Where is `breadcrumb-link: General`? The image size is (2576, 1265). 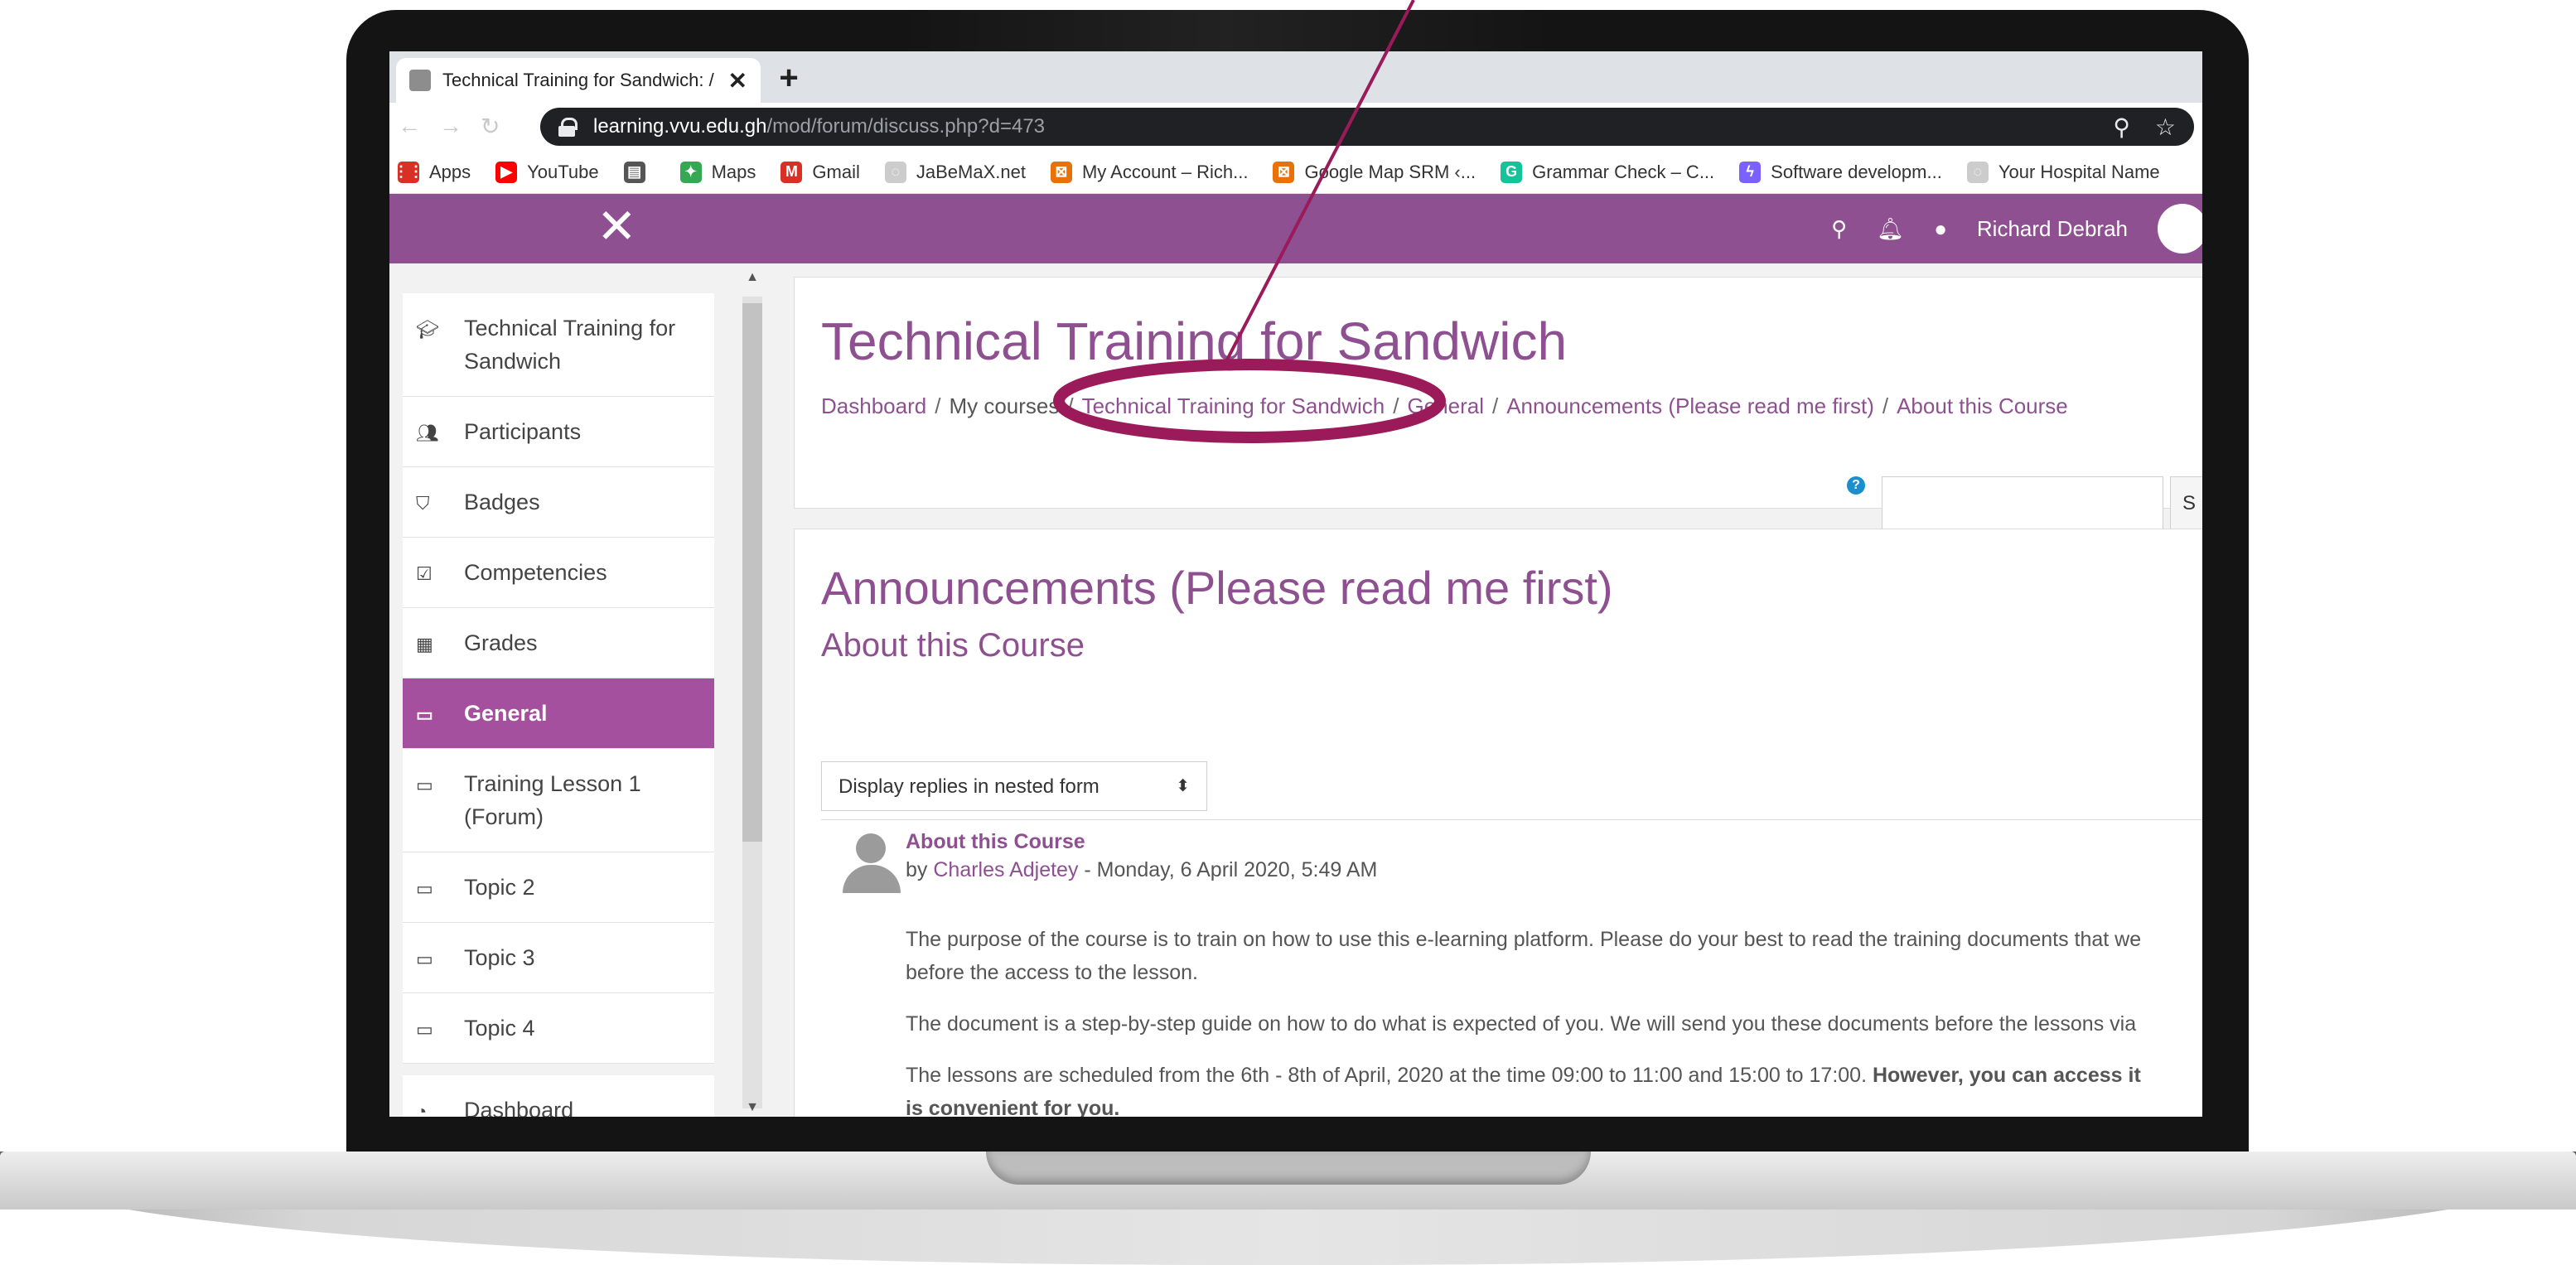 breadcrumb-link: General is located at coordinates (1445, 406).